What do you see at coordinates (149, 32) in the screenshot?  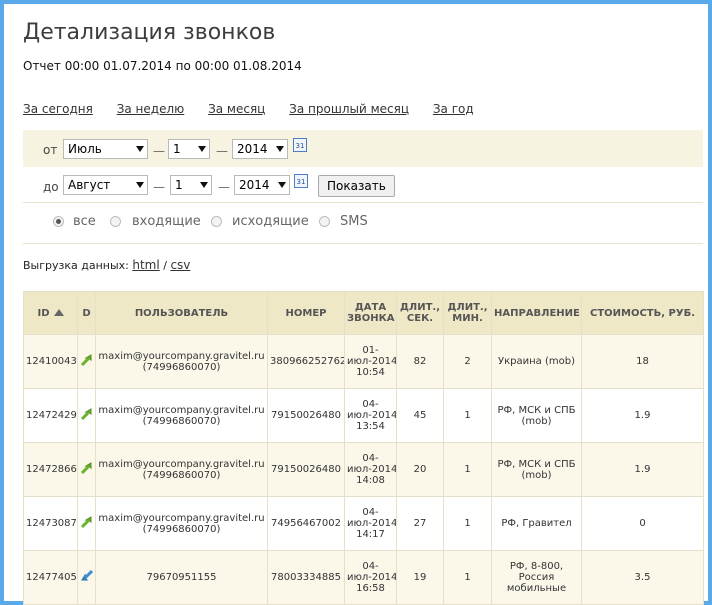 I see `page-title: Детализация звонков` at bounding box center [149, 32].